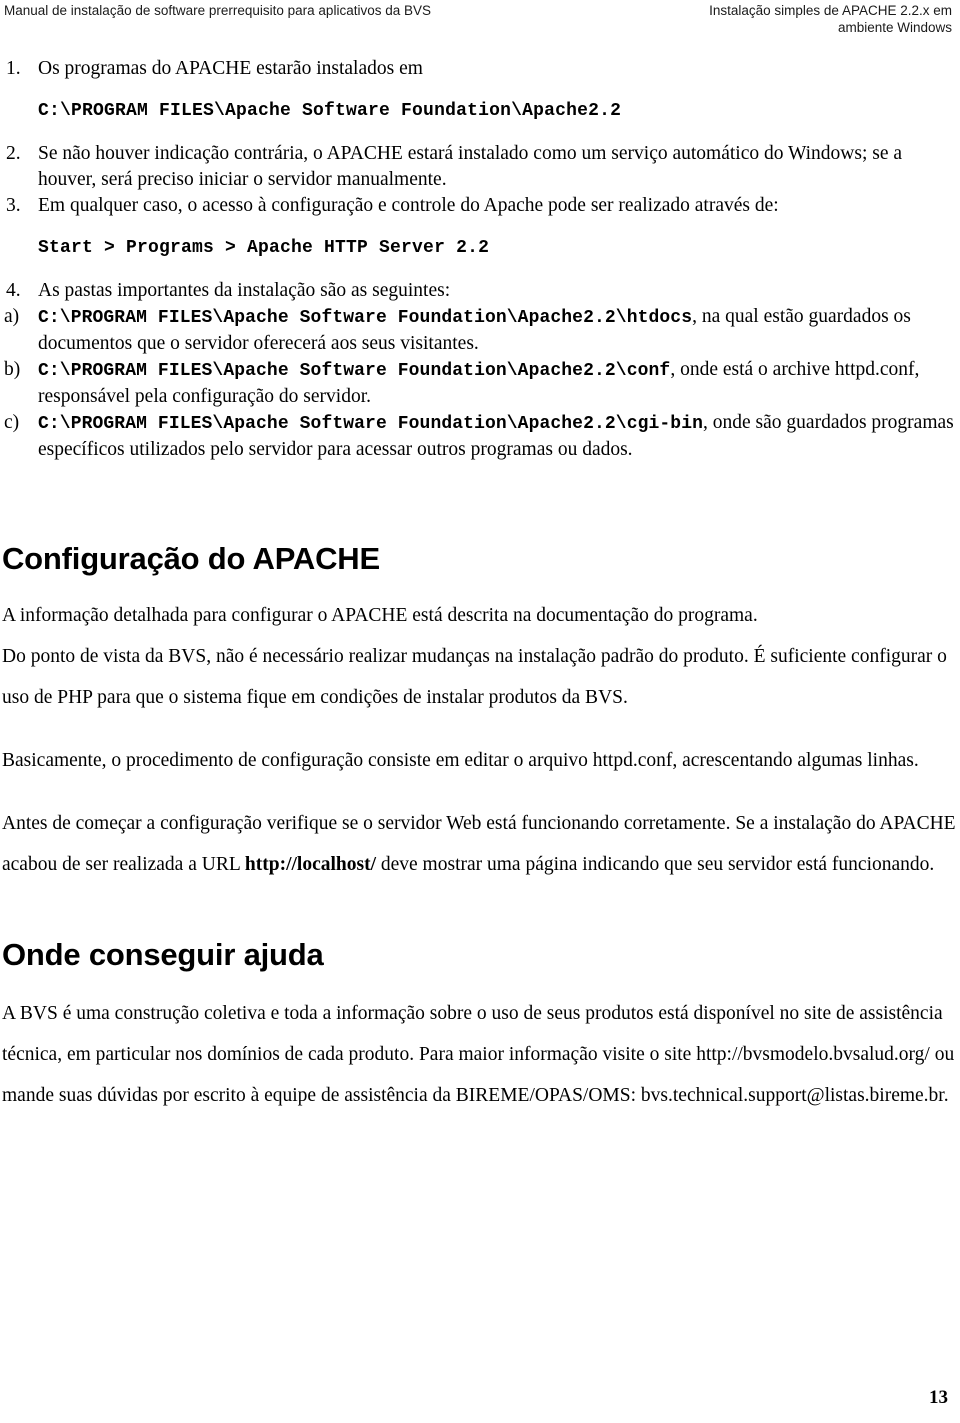  What do you see at coordinates (830, 10) in the screenshot?
I see `header-right-line1: Instalação simples de APACHE 2.2.x em` at bounding box center [830, 10].